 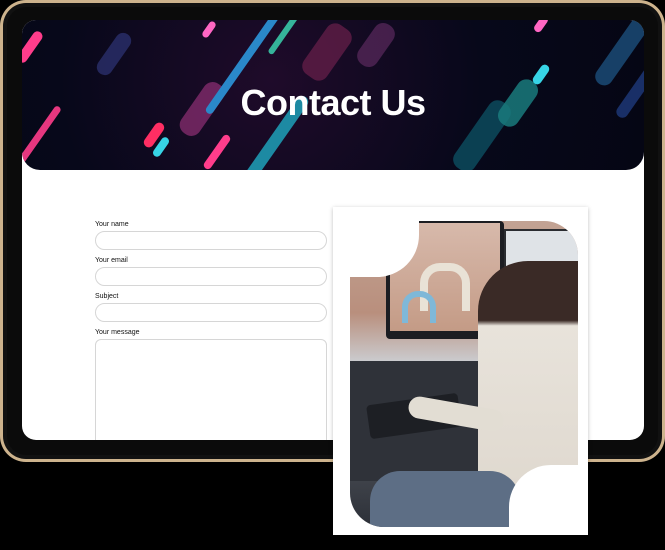 What do you see at coordinates (211, 276) in the screenshot?
I see `email-input` at bounding box center [211, 276].